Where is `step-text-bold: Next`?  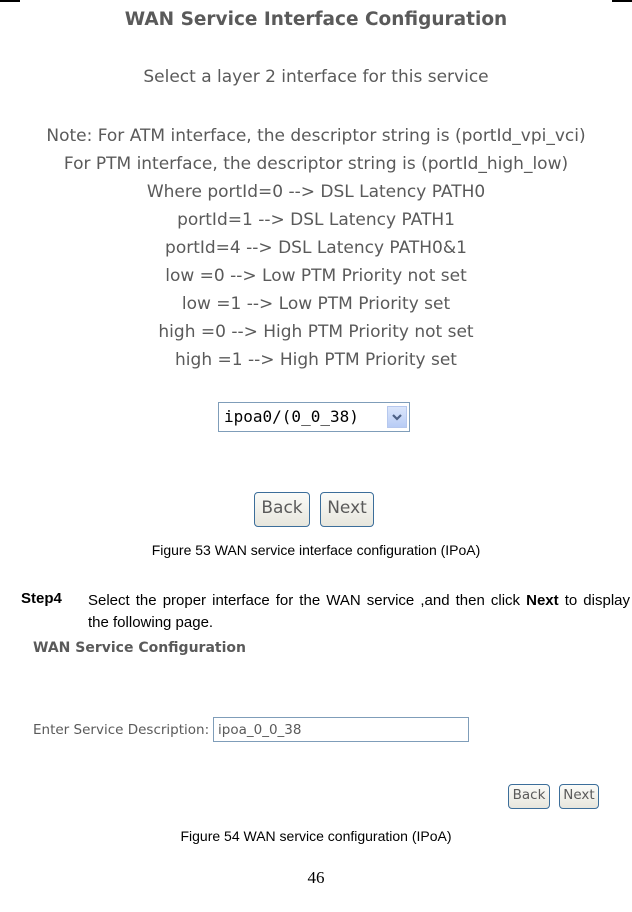
step-text-bold: Next is located at coordinates (542, 600).